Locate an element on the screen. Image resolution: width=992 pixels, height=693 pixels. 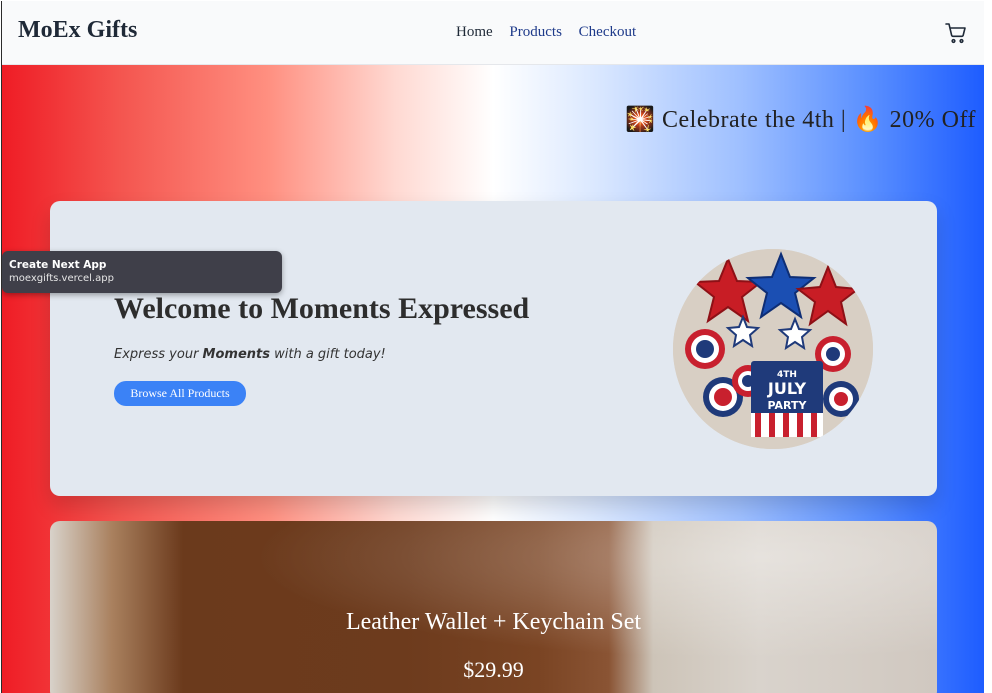
sign-text-bottom: PARTY is located at coordinates (787, 405).